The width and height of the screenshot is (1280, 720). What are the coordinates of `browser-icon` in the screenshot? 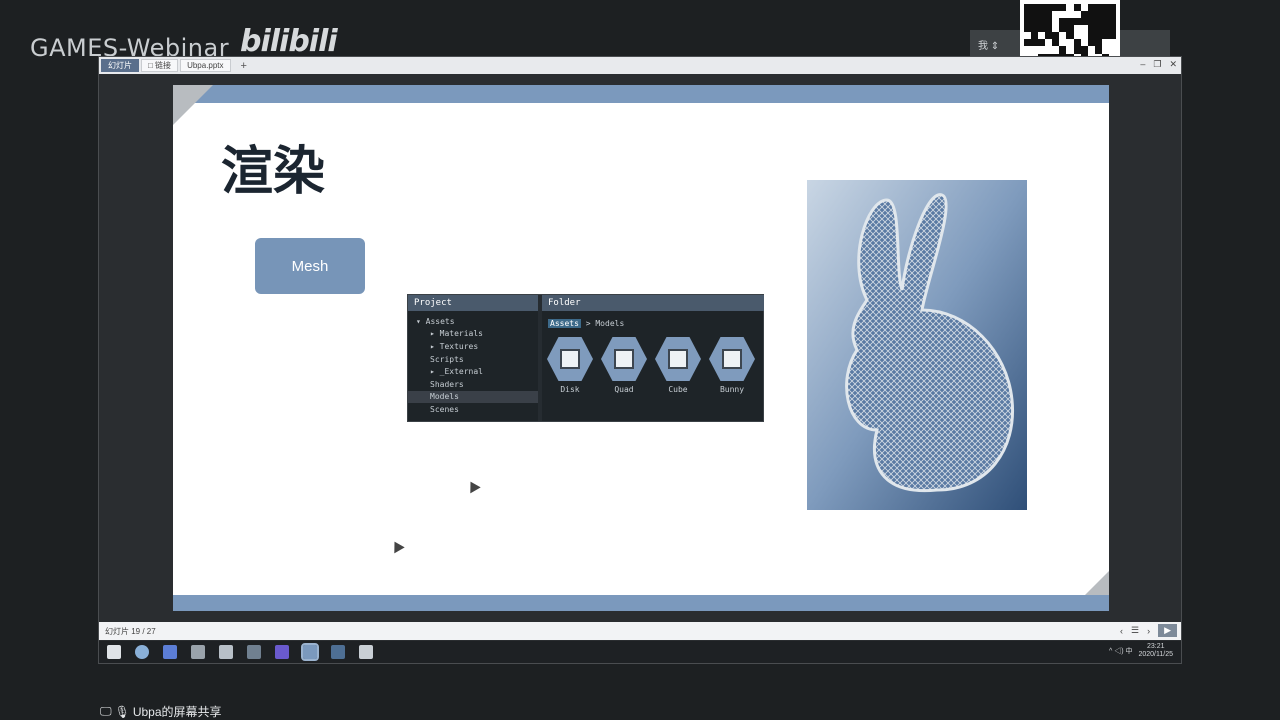 It's located at (142, 652).